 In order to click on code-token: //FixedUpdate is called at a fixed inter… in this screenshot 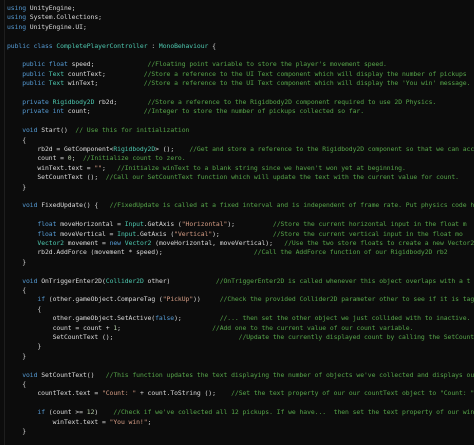, I will do `click(291, 205)`.